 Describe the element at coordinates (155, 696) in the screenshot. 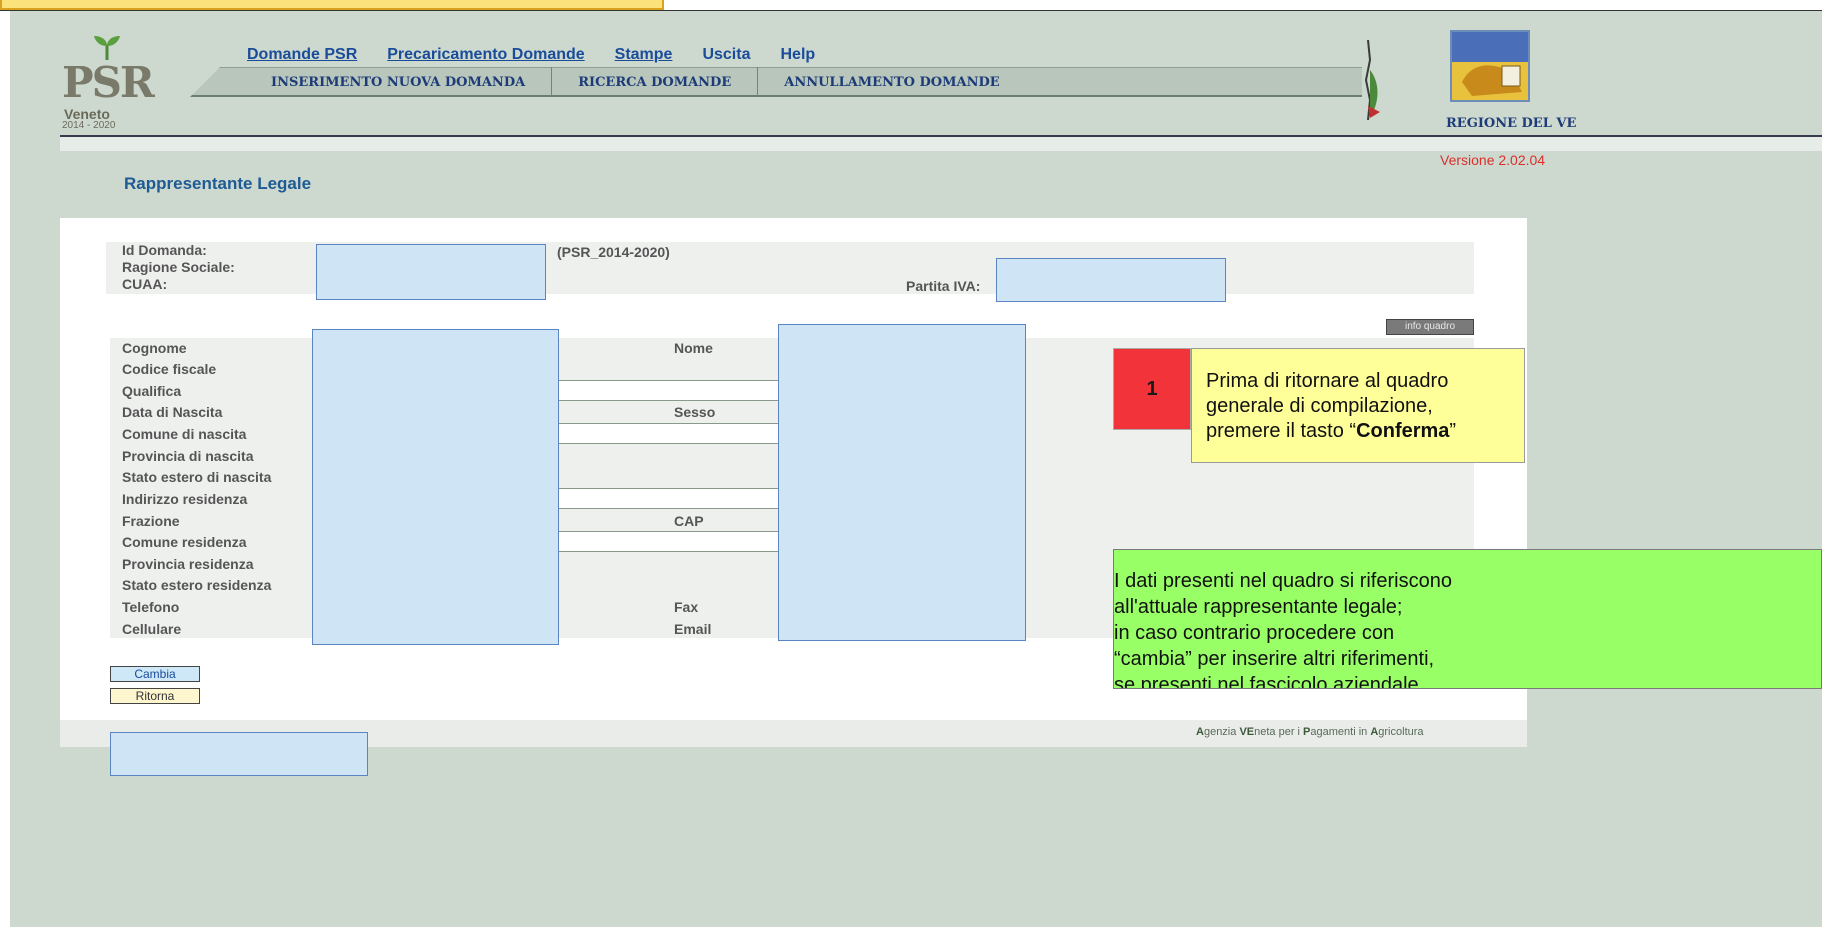

I see `ritorna-button: Ritorna` at that location.